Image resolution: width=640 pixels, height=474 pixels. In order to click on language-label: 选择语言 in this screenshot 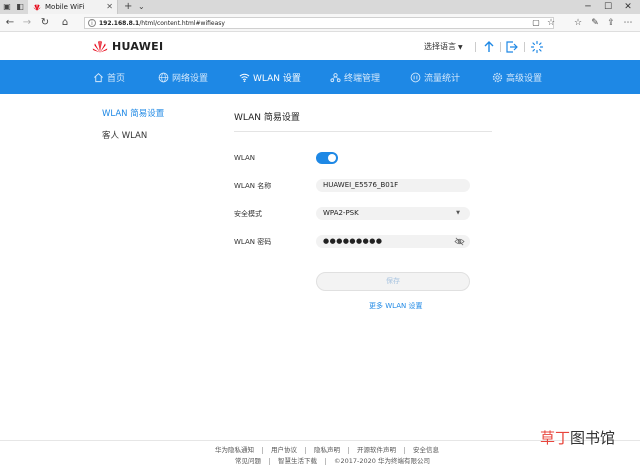, I will do `click(440, 46)`.